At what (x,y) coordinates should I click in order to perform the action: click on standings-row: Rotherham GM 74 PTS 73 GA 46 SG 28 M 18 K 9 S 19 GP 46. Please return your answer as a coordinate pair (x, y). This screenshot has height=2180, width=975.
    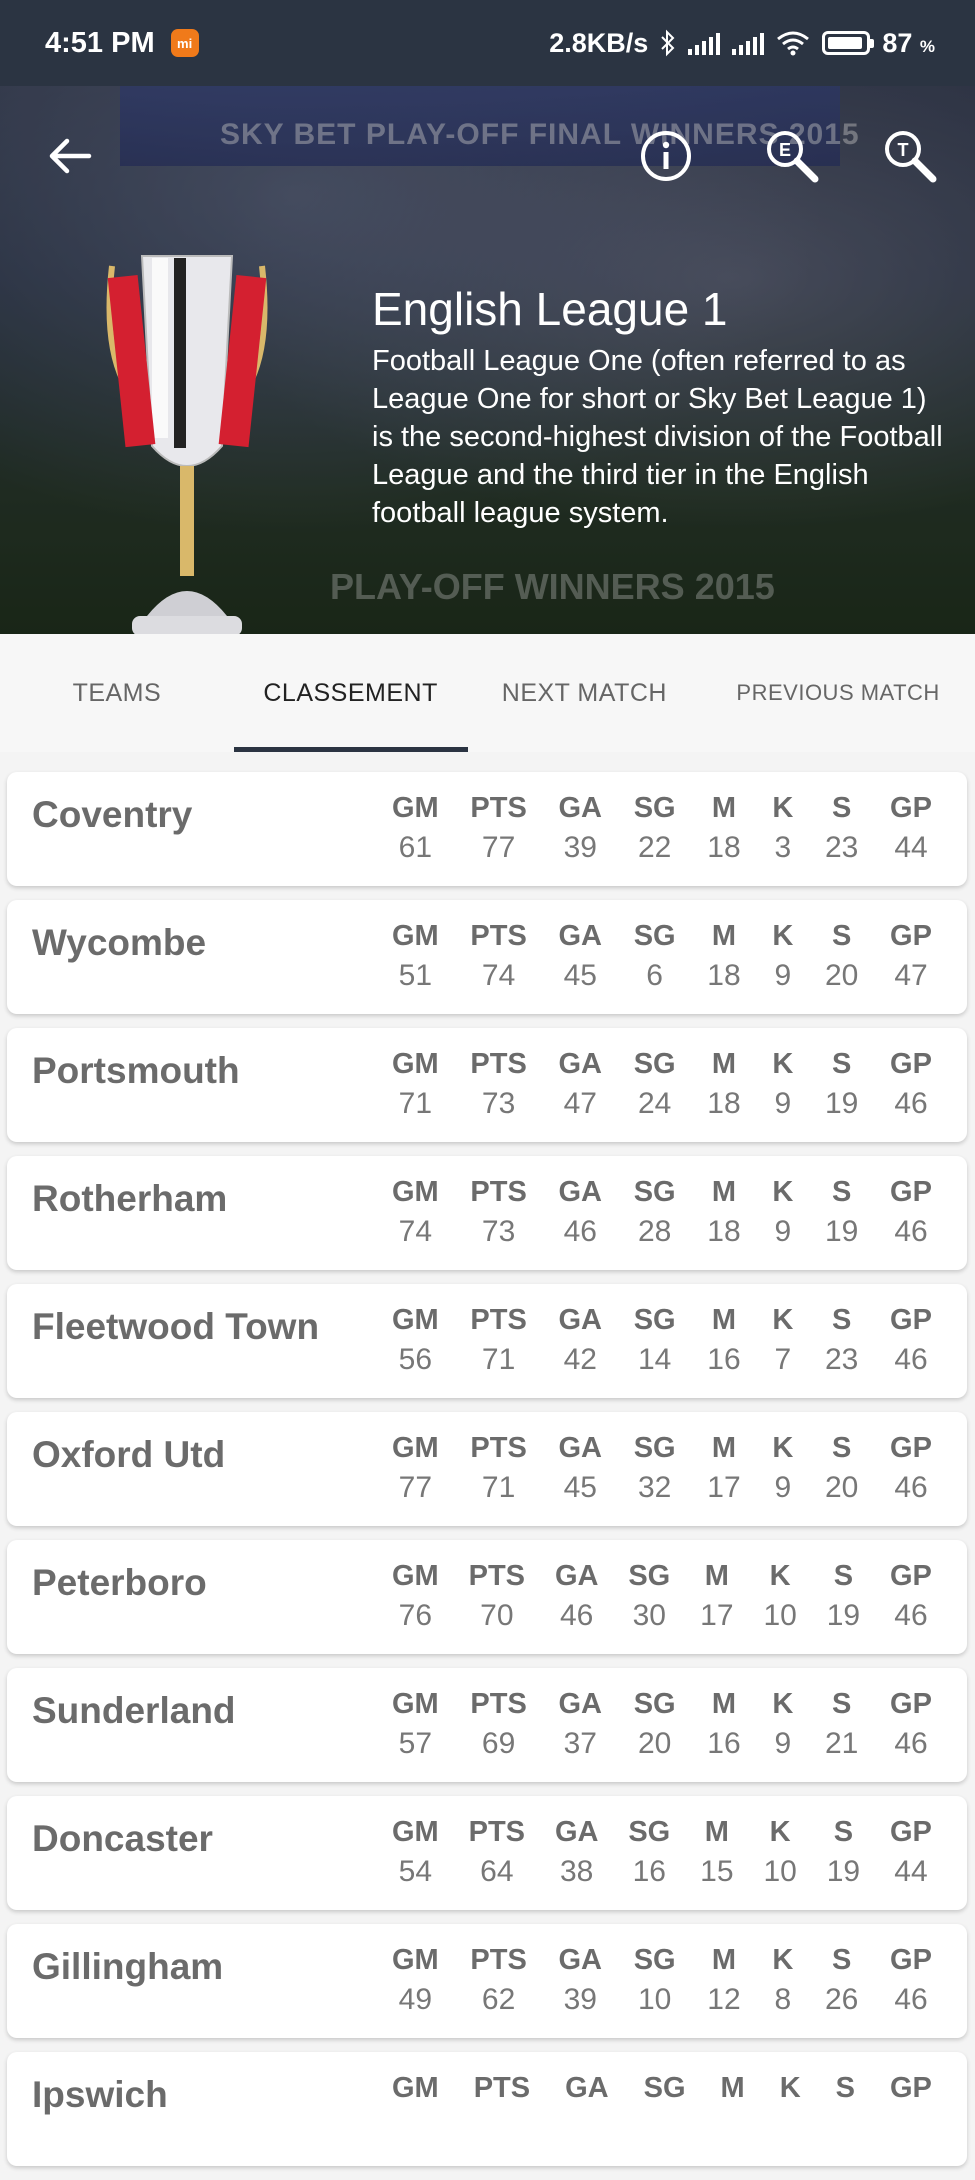
    Looking at the image, I should click on (487, 1213).